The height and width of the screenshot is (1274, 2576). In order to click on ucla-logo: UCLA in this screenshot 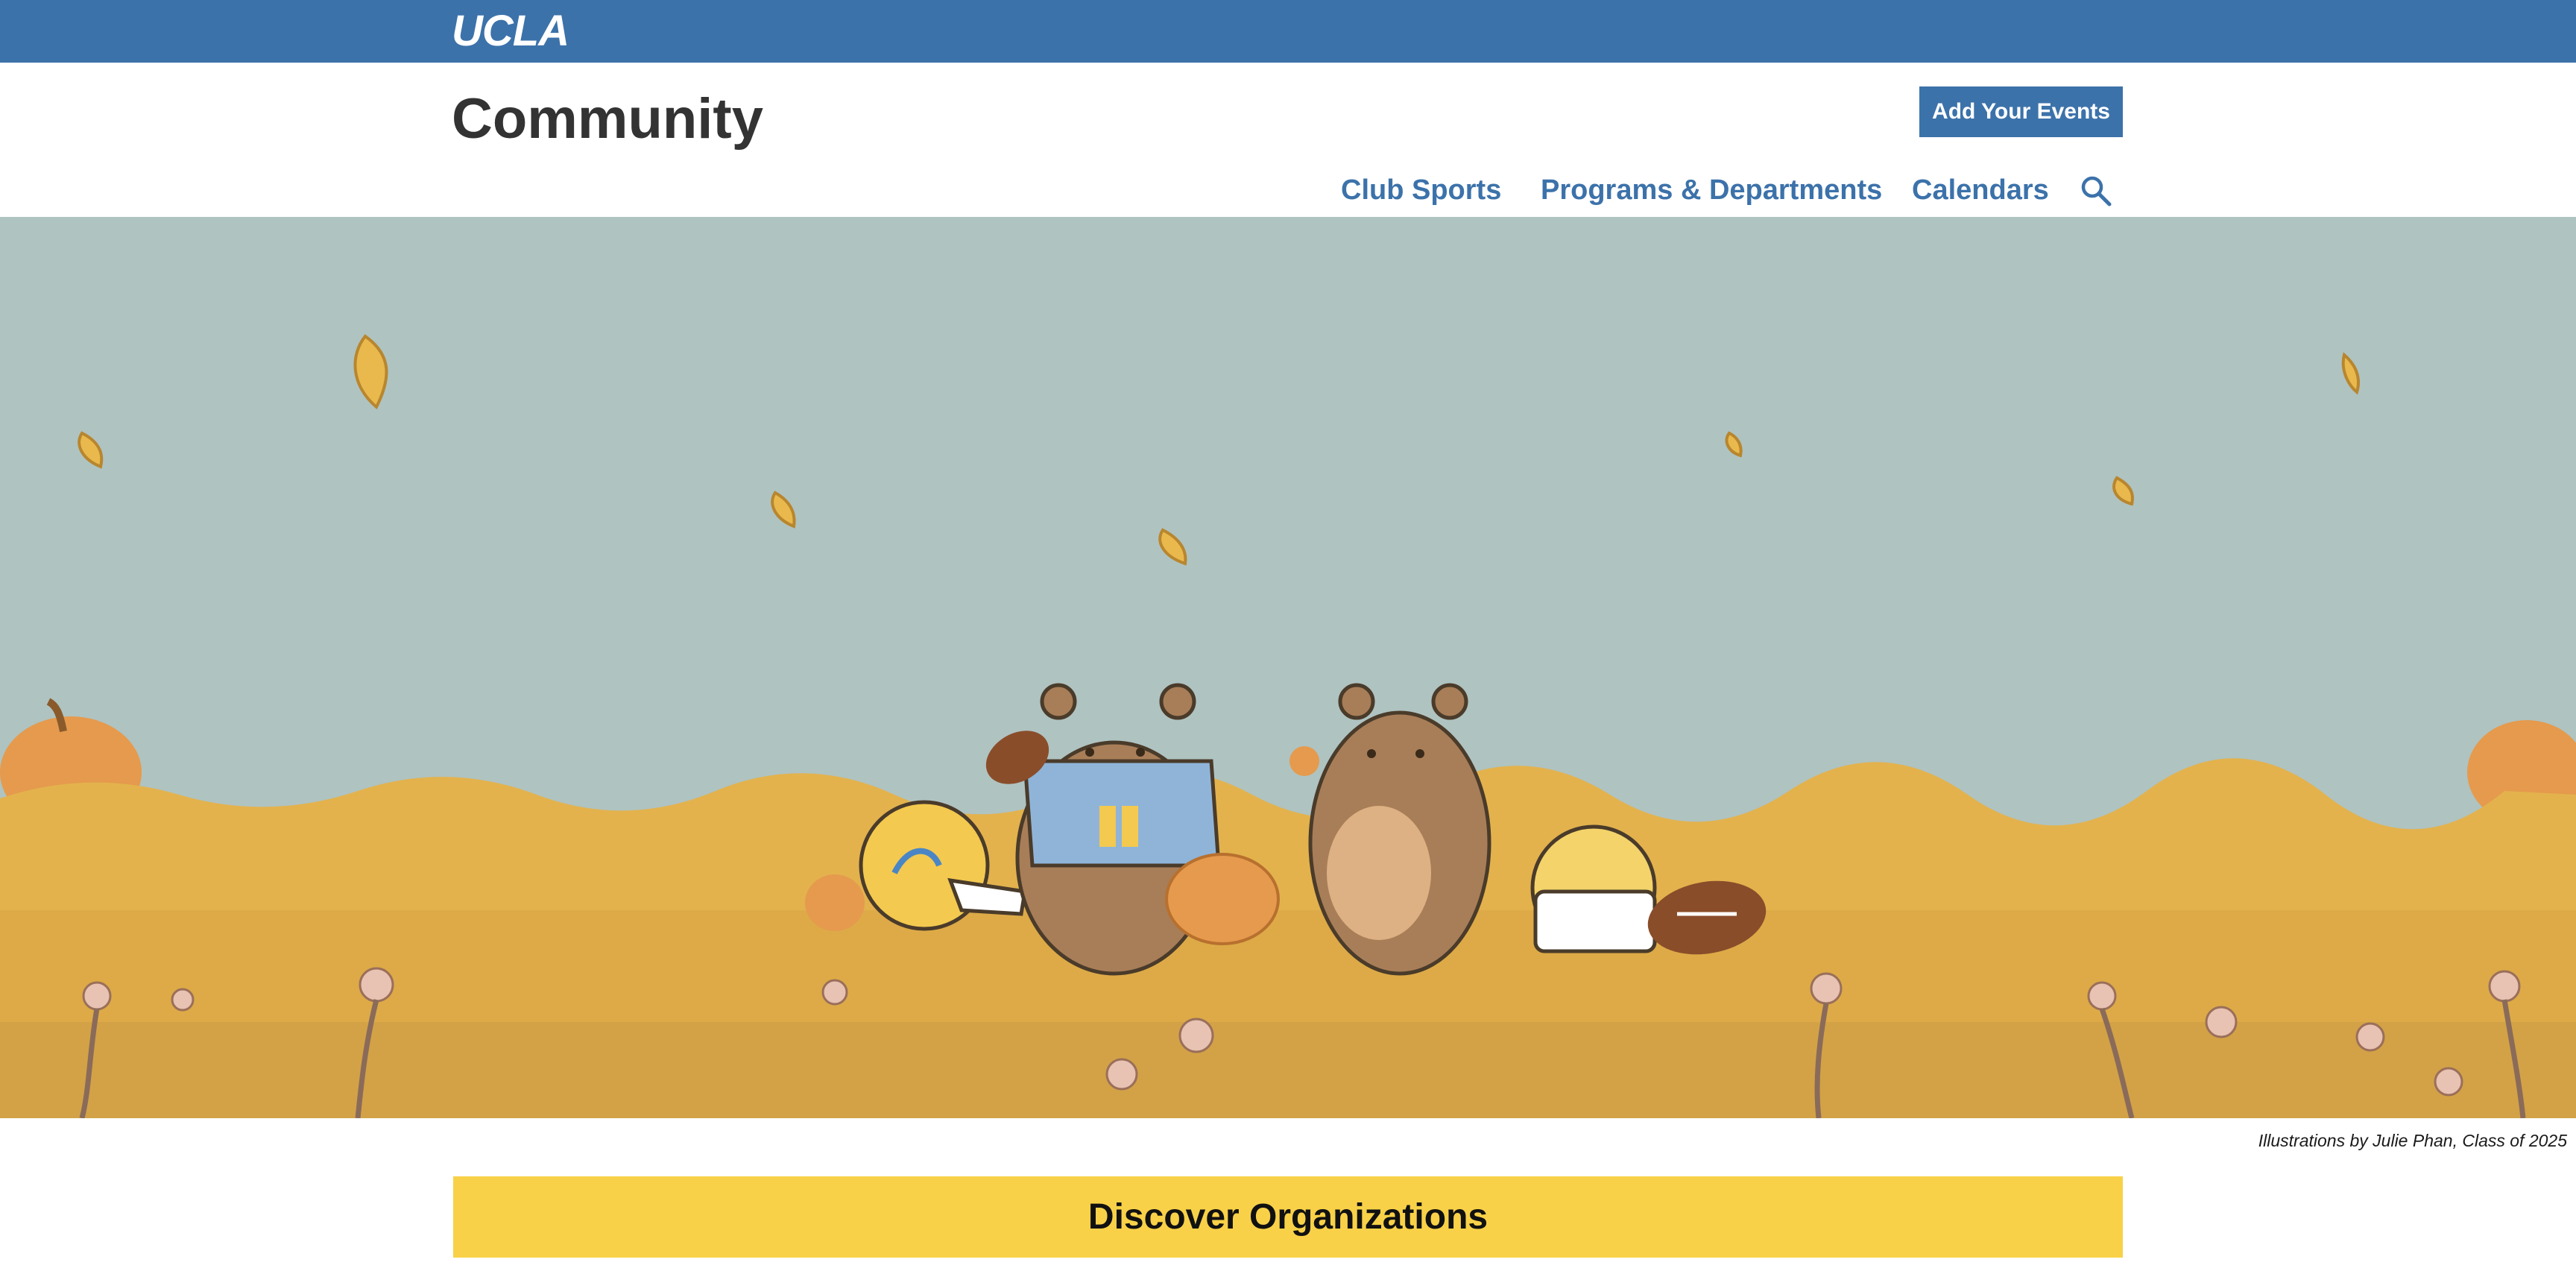, I will do `click(510, 31)`.